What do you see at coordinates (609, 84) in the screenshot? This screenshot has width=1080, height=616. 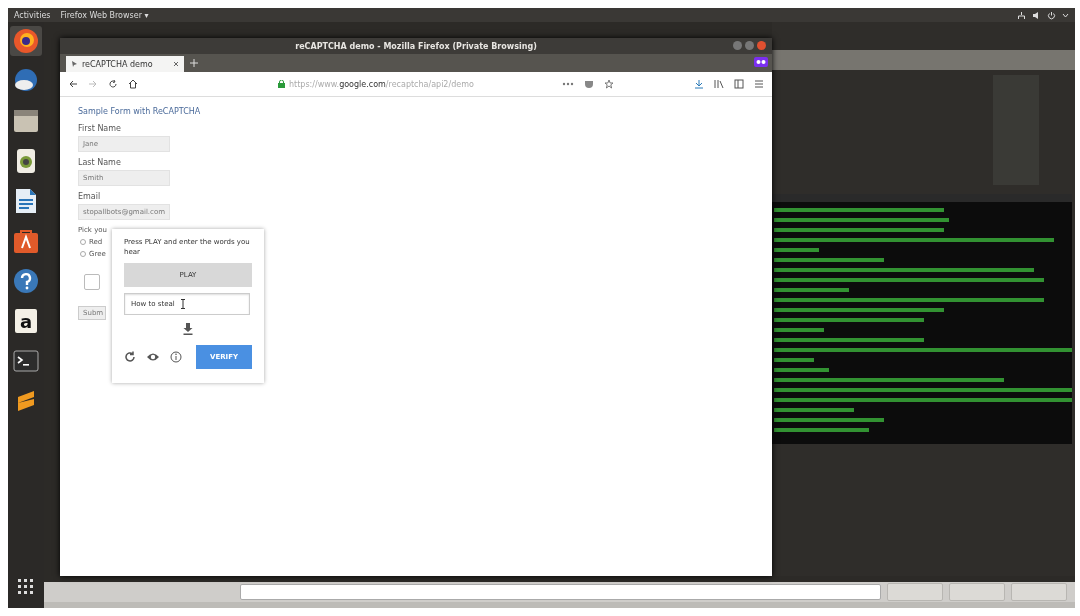 I see `star-icon` at bounding box center [609, 84].